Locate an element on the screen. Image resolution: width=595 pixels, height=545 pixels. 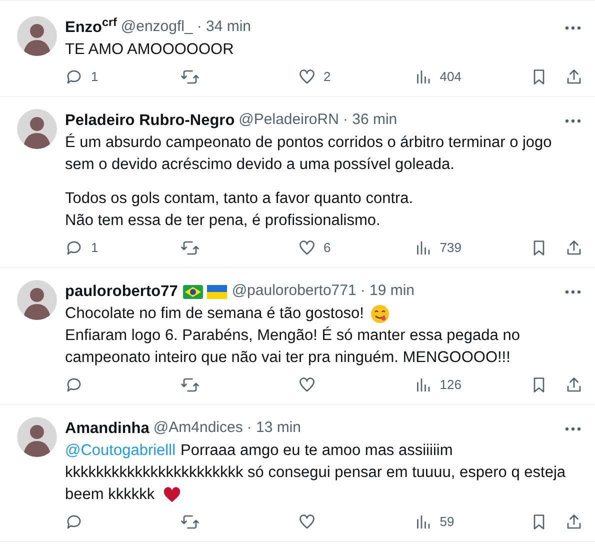
action-count: 6 is located at coordinates (327, 248).